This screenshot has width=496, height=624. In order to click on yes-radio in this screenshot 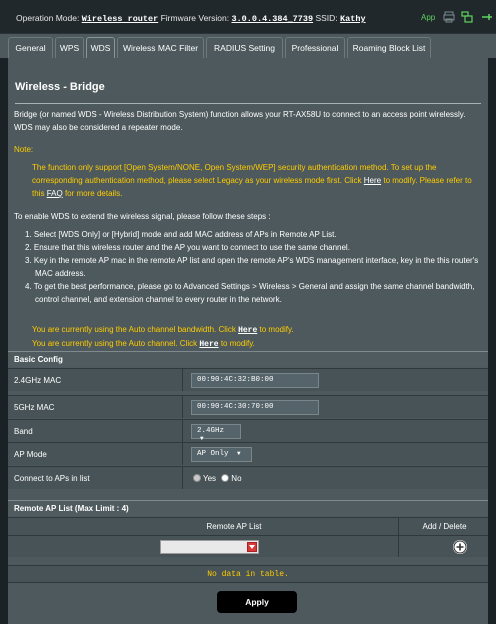, I will do `click(197, 478)`.